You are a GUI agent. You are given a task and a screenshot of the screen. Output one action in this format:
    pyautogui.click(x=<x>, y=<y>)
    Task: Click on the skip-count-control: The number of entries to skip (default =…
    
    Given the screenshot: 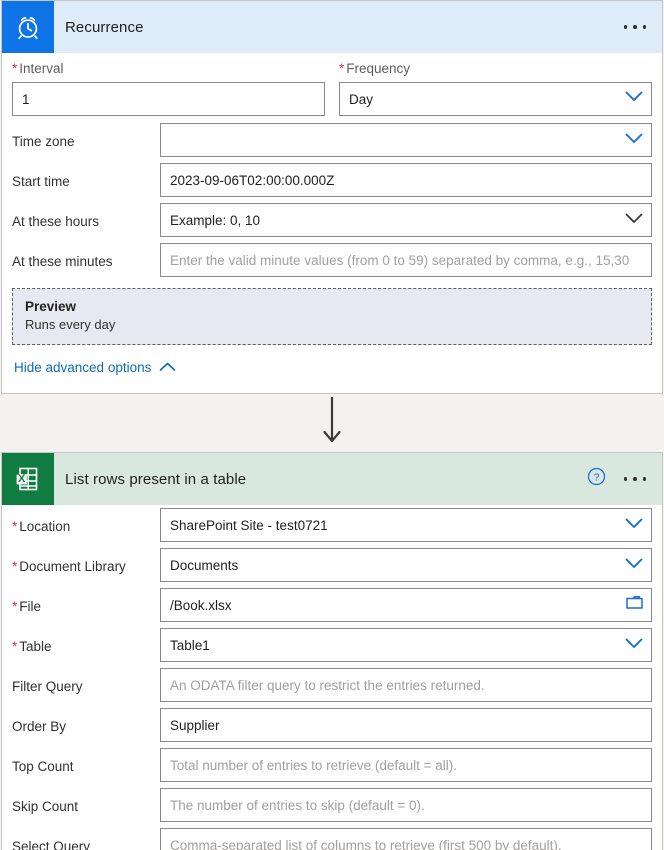 What is the action you would take?
    pyautogui.click(x=406, y=805)
    